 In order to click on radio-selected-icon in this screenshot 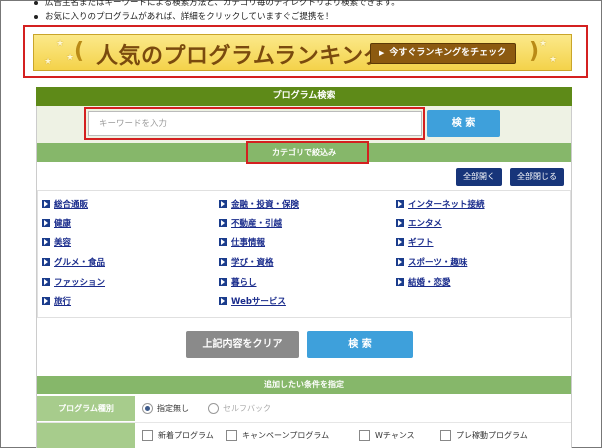, I will do `click(147, 408)`.